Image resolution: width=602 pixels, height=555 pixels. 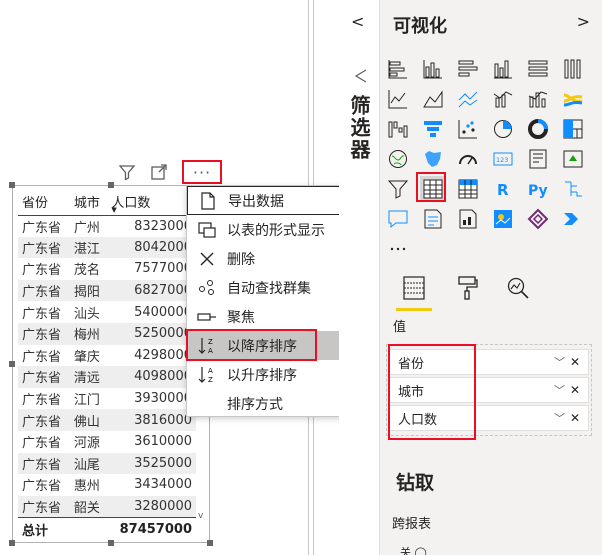 I want to click on resize-handle-bottom-left, so click(x=12, y=543).